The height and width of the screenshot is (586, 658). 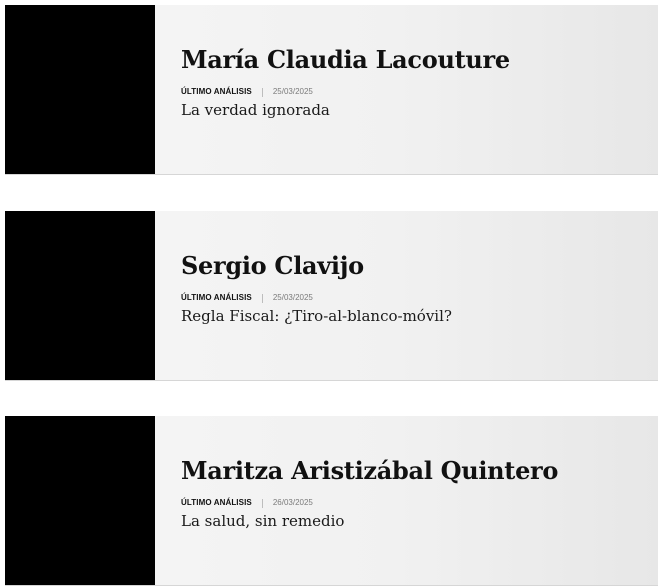 I want to click on author-name: Maritza Aristizábal Quintero, so click(x=419, y=471).